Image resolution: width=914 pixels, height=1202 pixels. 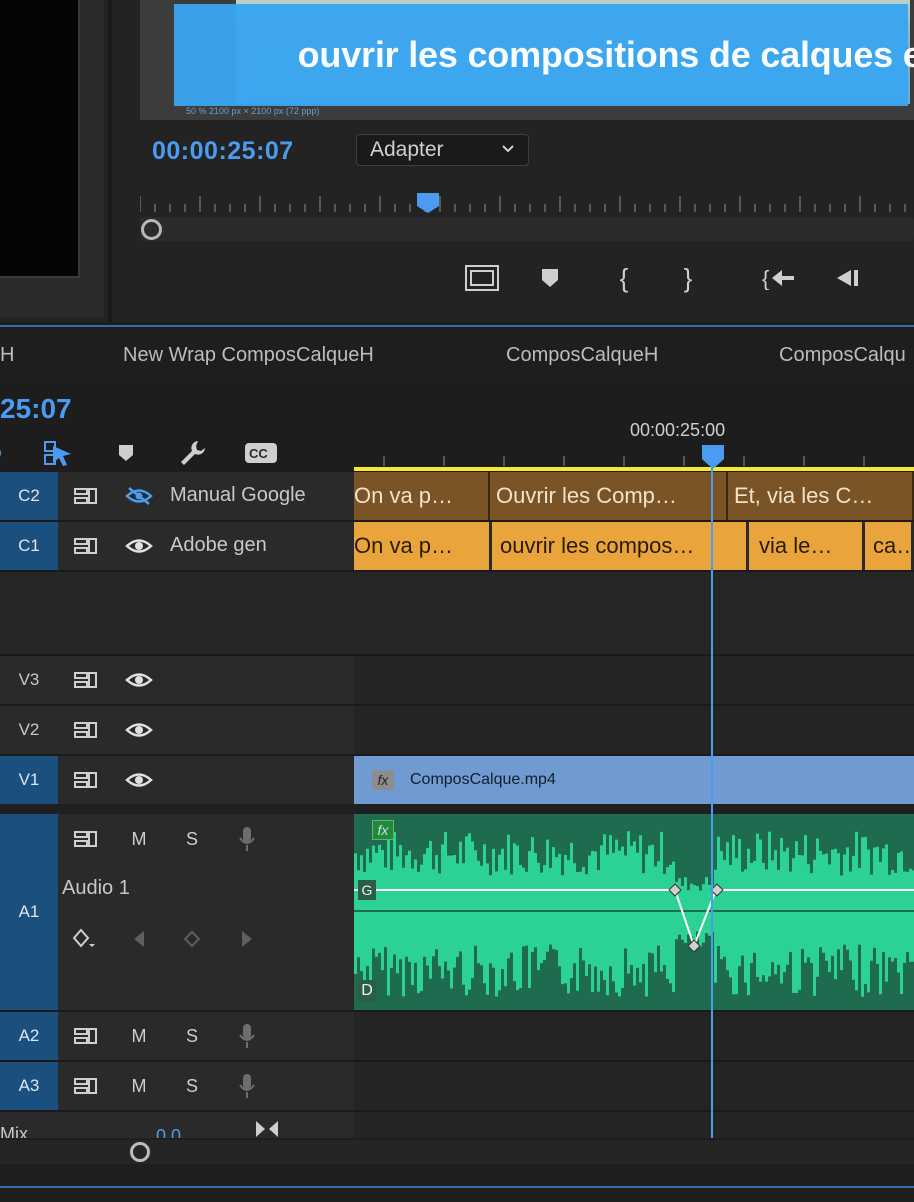 I want to click on caption-overlay: ouvrir les compositions de calques et, so click(x=544, y=55).